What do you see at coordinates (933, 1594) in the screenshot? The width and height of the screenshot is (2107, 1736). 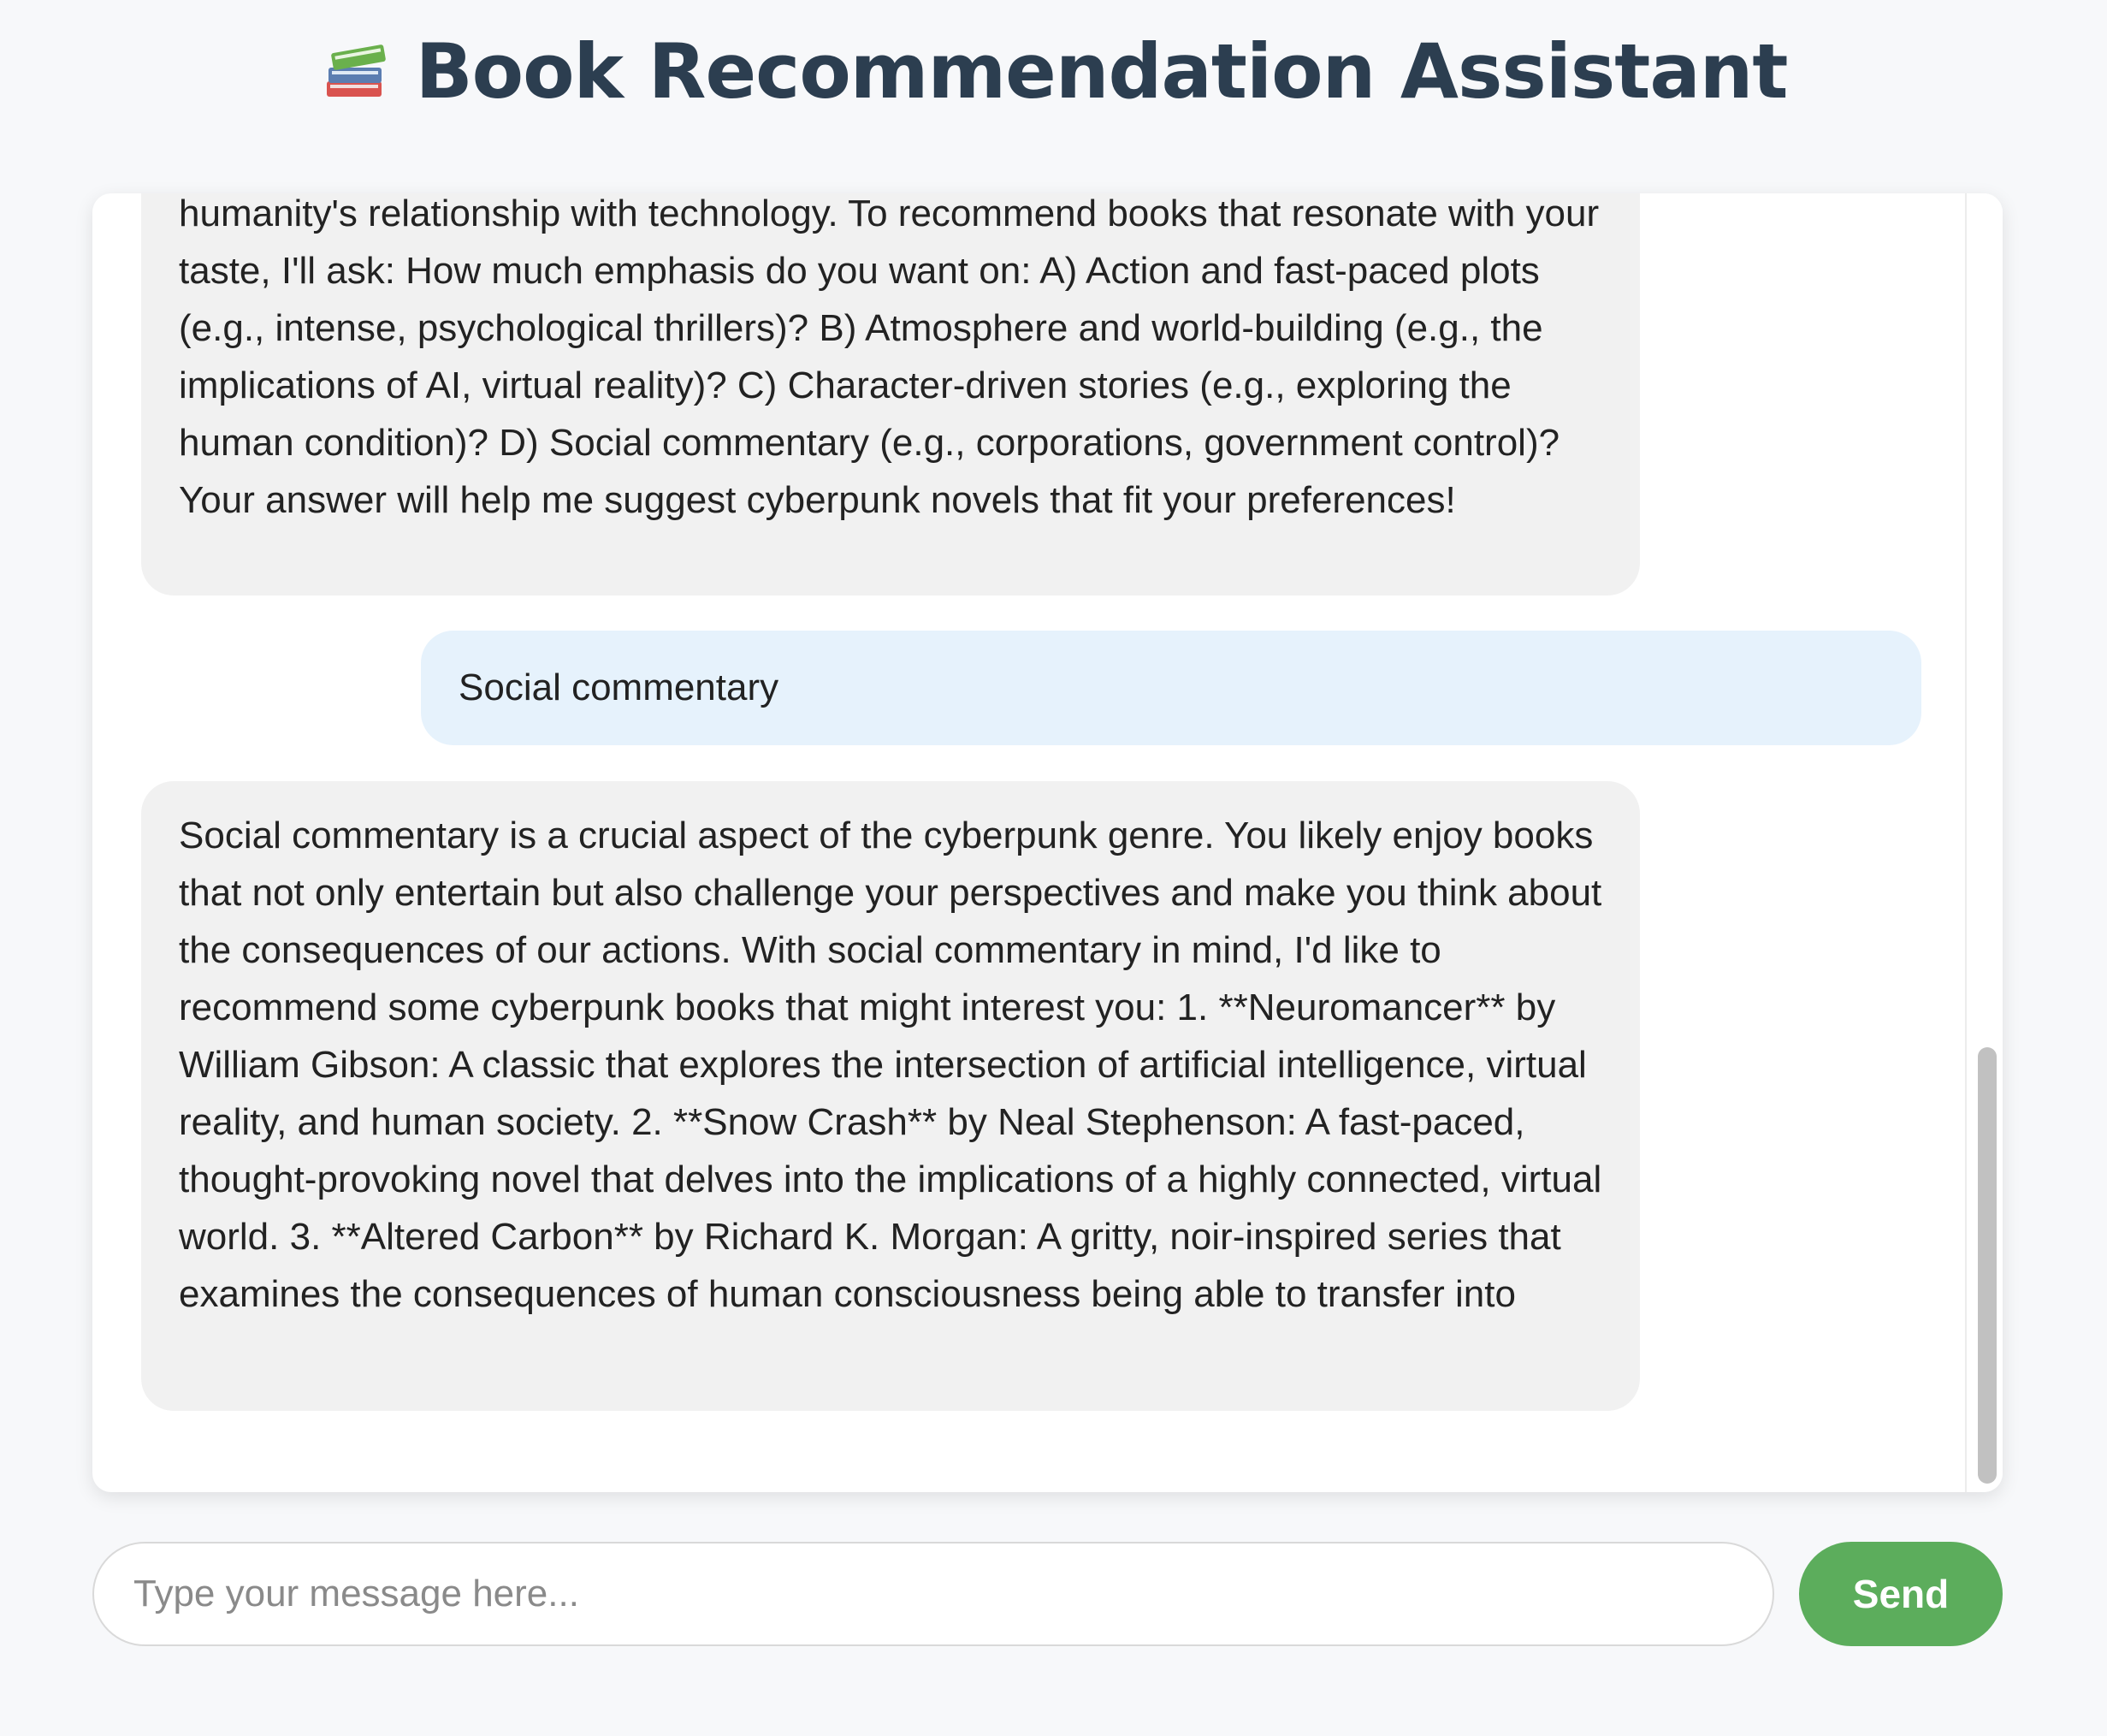 I see `message-input` at bounding box center [933, 1594].